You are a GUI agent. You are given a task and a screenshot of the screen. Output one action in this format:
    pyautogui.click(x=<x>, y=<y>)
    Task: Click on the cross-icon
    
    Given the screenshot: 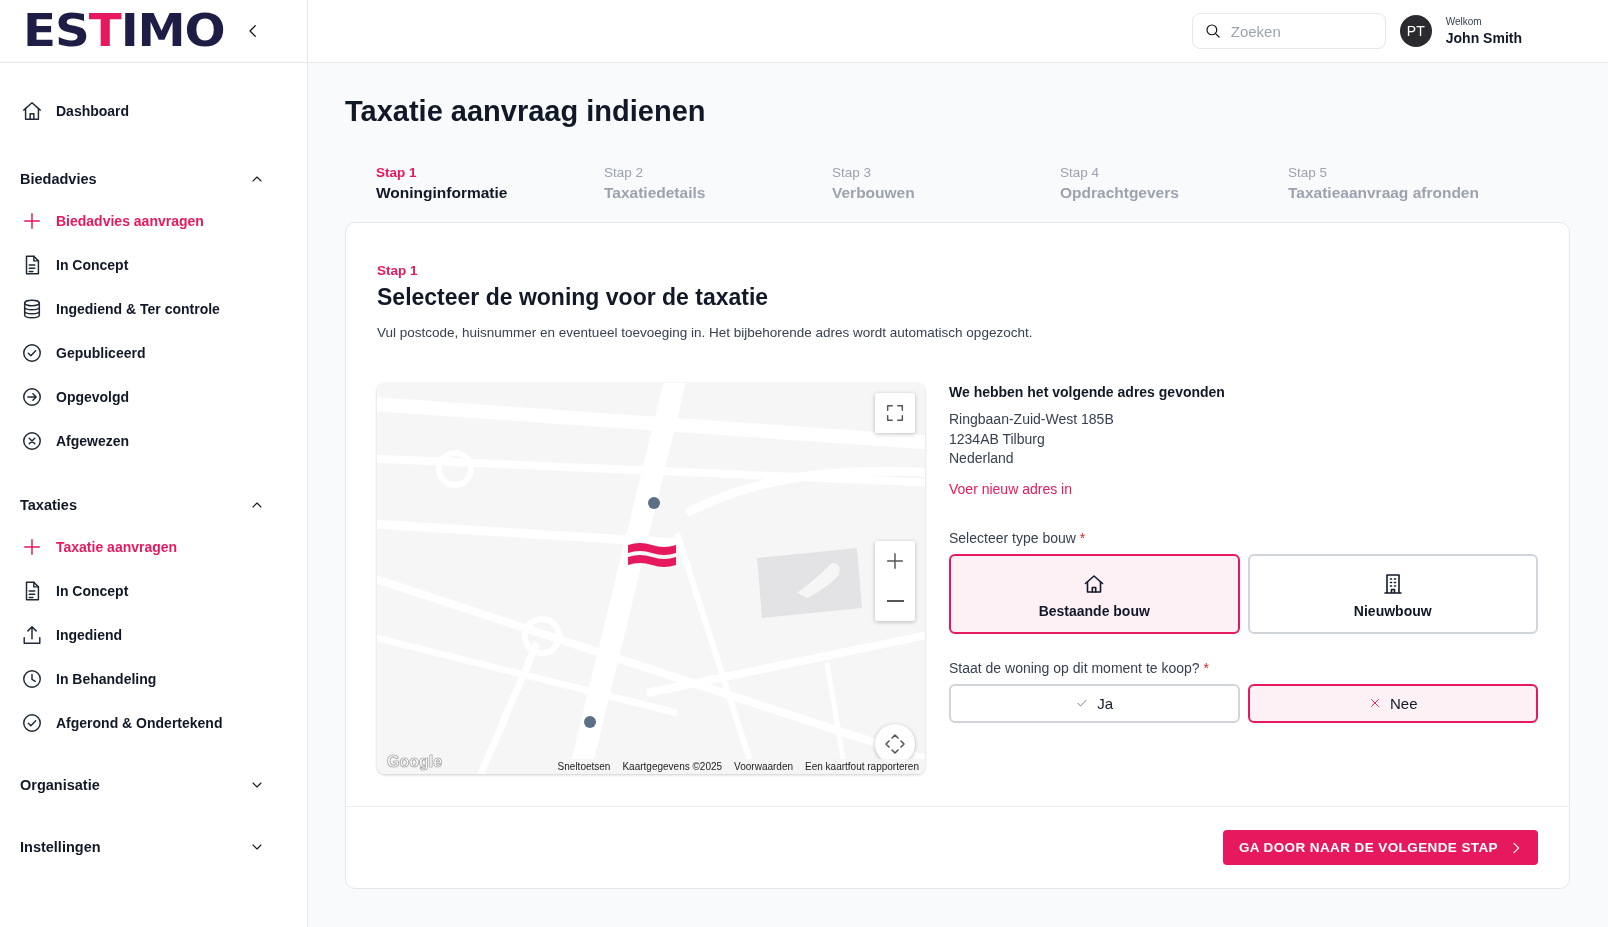 What is the action you would take?
    pyautogui.click(x=1375, y=703)
    